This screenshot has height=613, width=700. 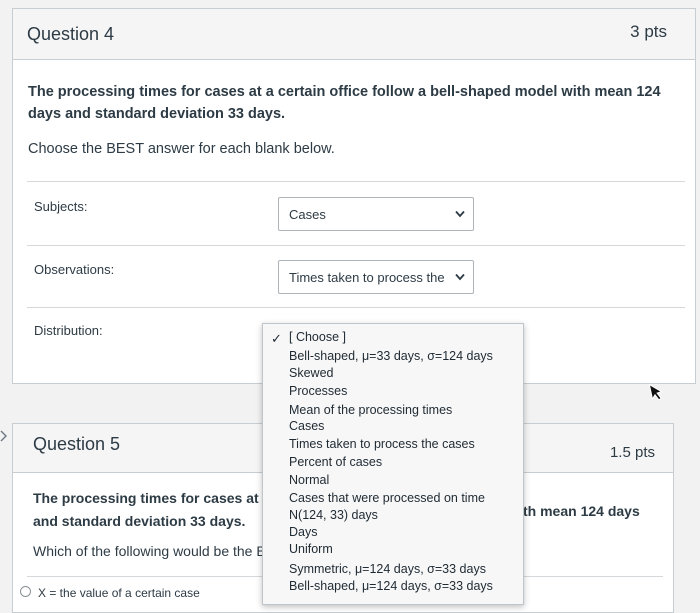 I want to click on mouse-cursor-icon, so click(x=655, y=392).